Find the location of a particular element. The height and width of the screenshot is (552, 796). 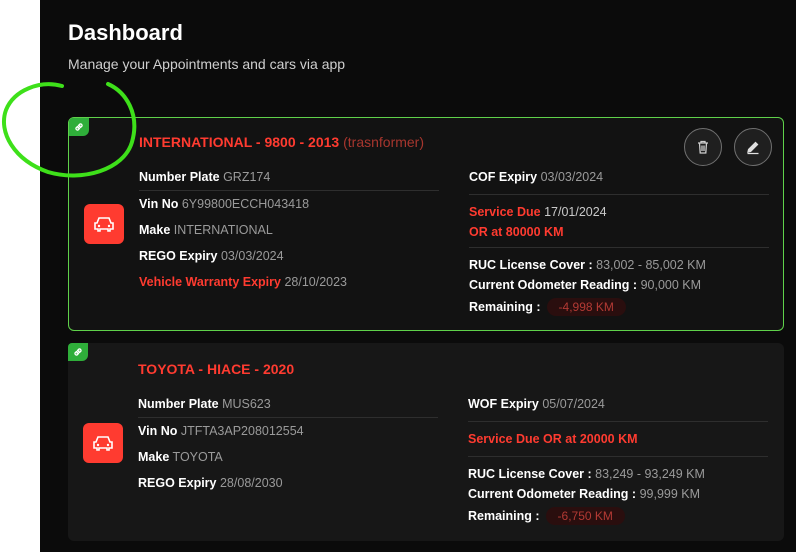

edit-button is located at coordinates (753, 147).